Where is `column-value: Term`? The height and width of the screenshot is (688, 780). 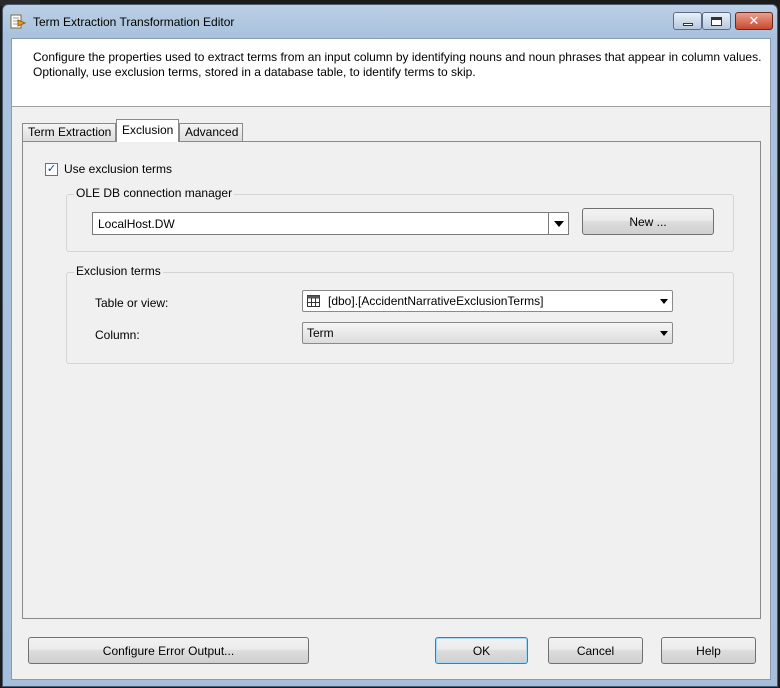 column-value: Term is located at coordinates (320, 333).